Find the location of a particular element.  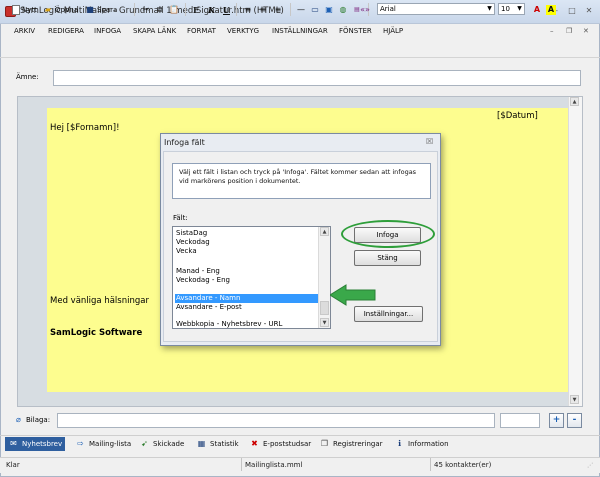

tab-information: ℹ Information is located at coordinates (421, 444).